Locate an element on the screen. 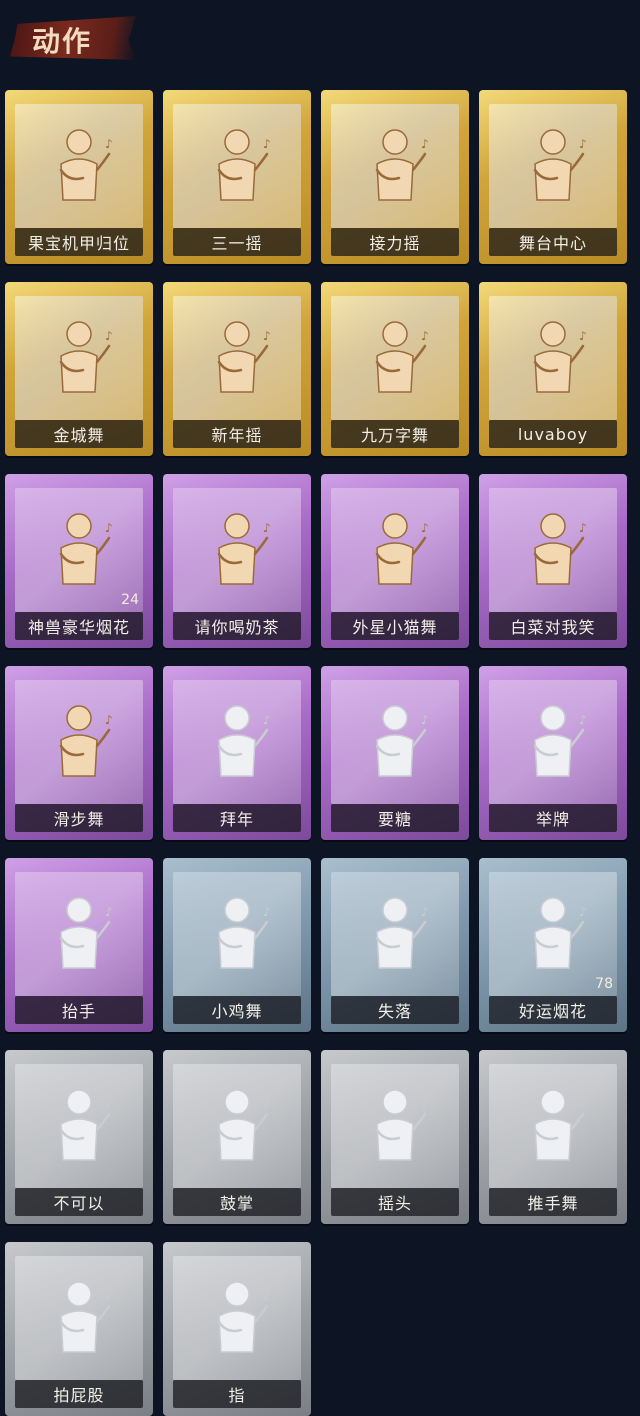 The image size is (640, 1416). action-card: ♪ 九万字舞 is located at coordinates (395, 369).